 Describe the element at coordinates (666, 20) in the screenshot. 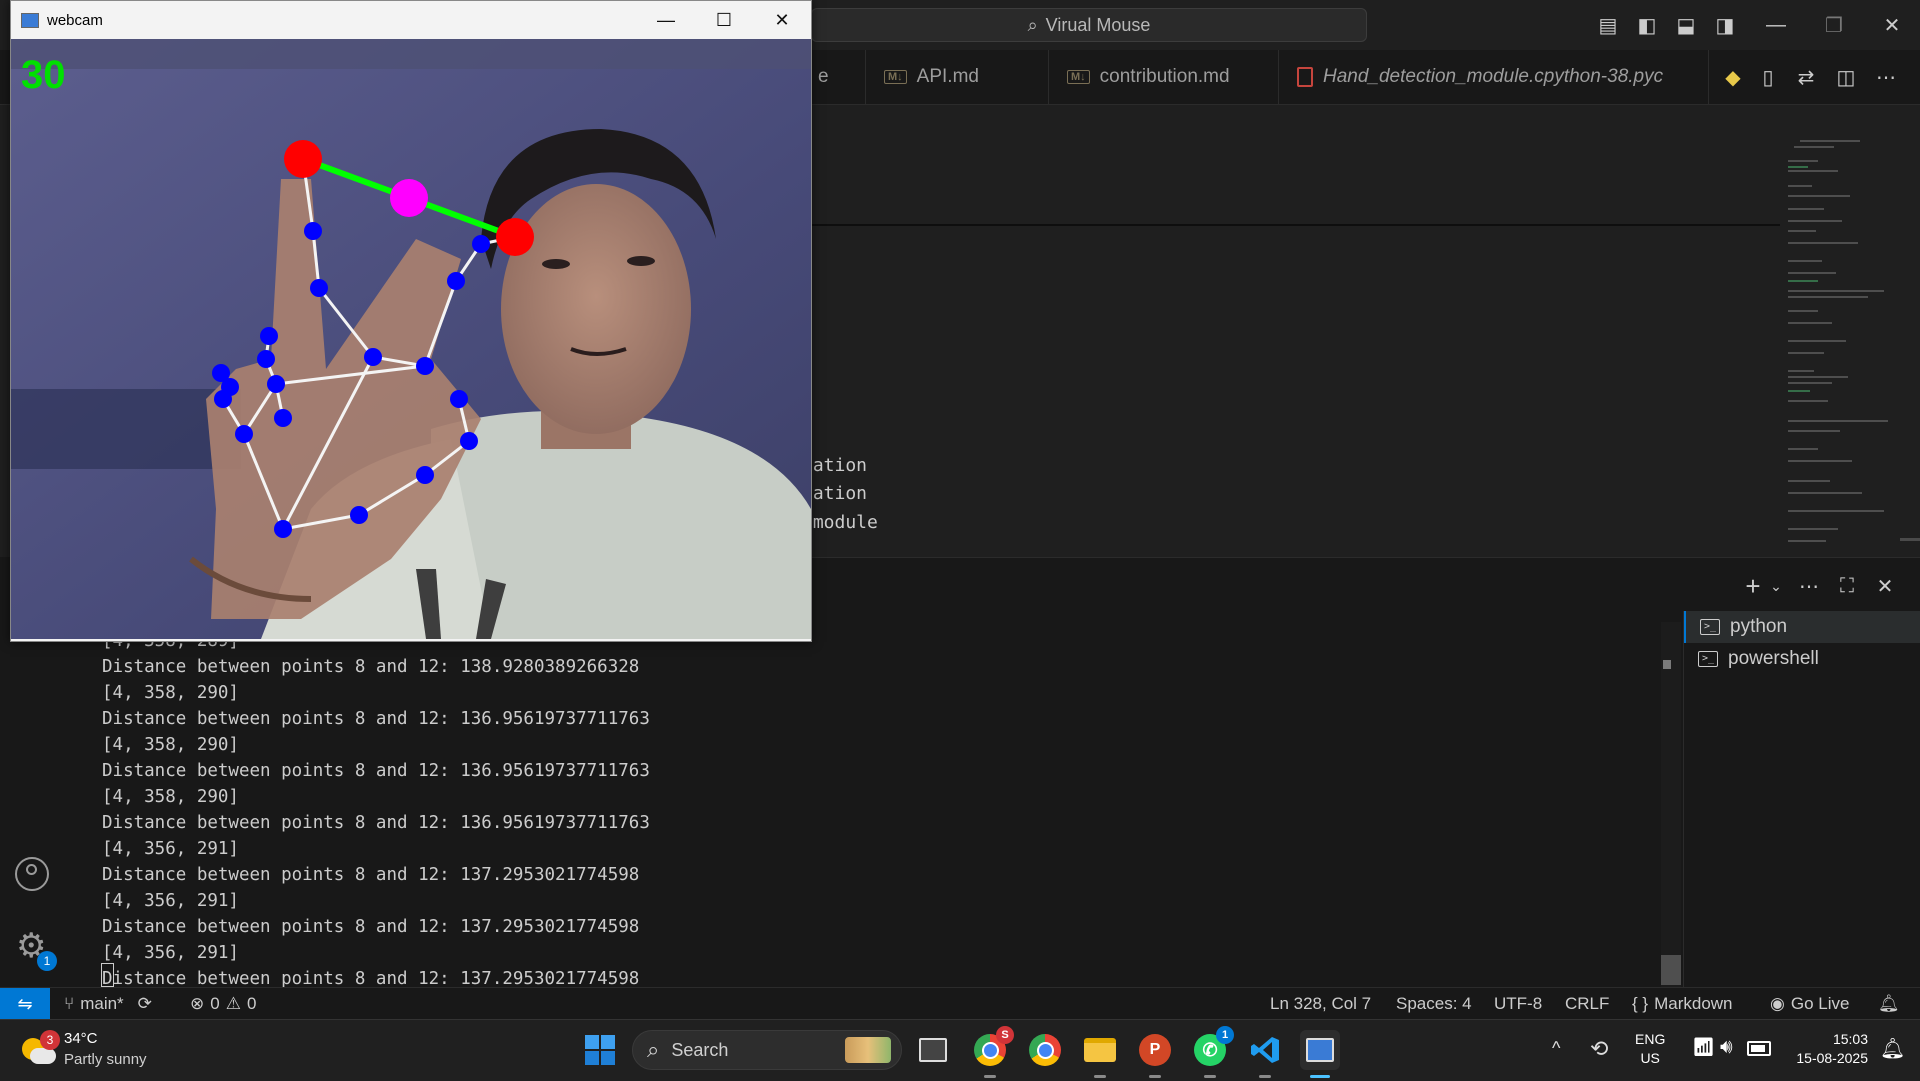

I see `window-minimize-icon: —` at that location.